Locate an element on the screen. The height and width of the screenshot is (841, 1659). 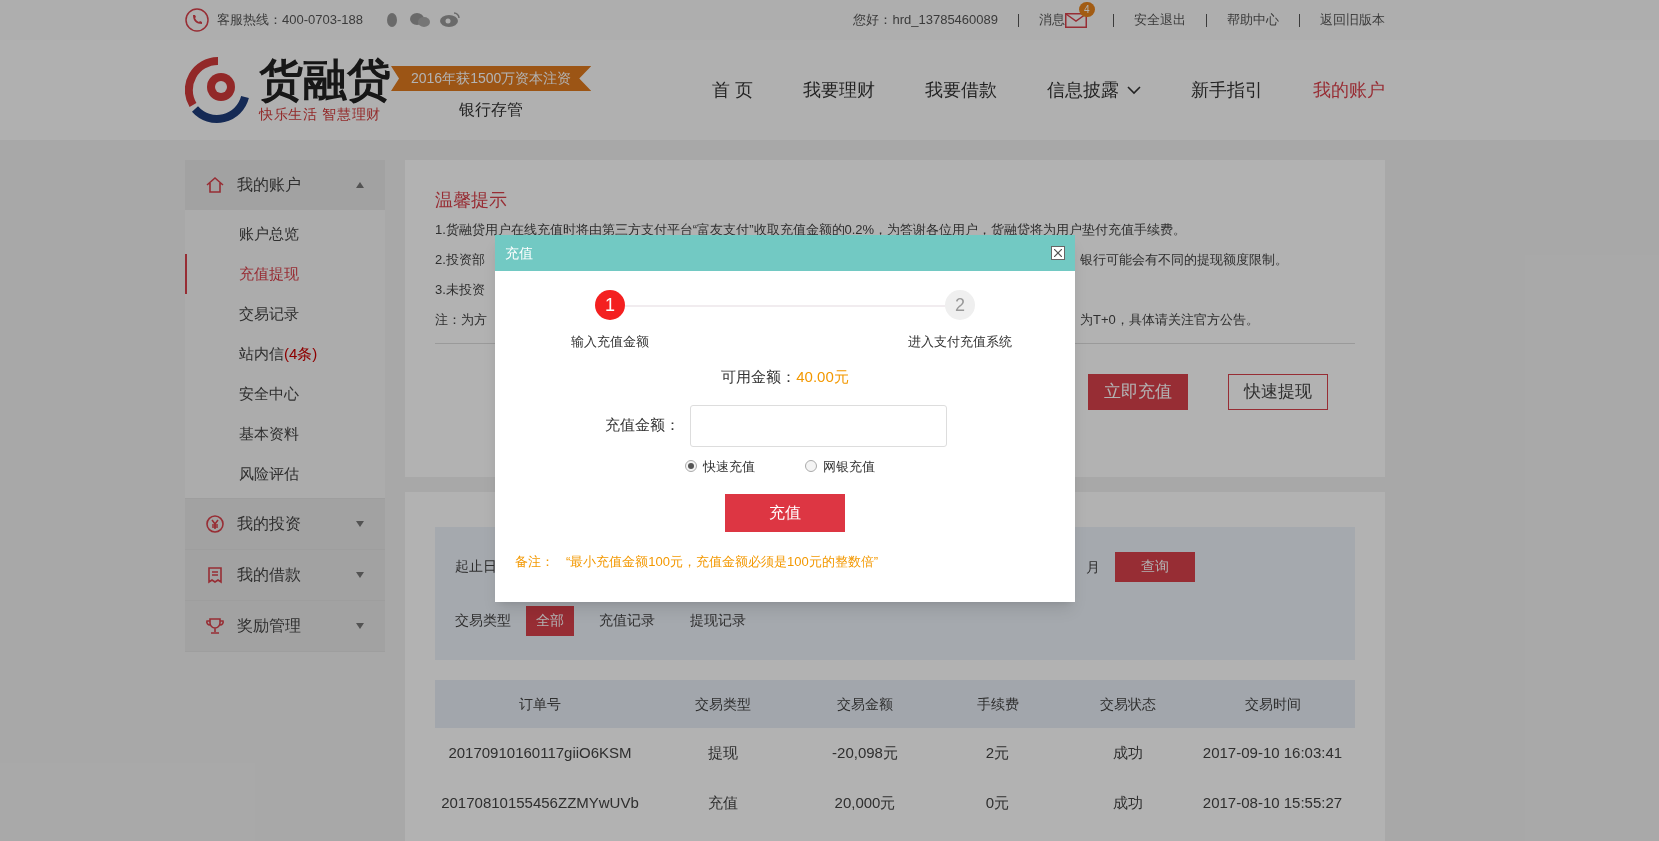
step-number: 1 is located at coordinates (610, 305).